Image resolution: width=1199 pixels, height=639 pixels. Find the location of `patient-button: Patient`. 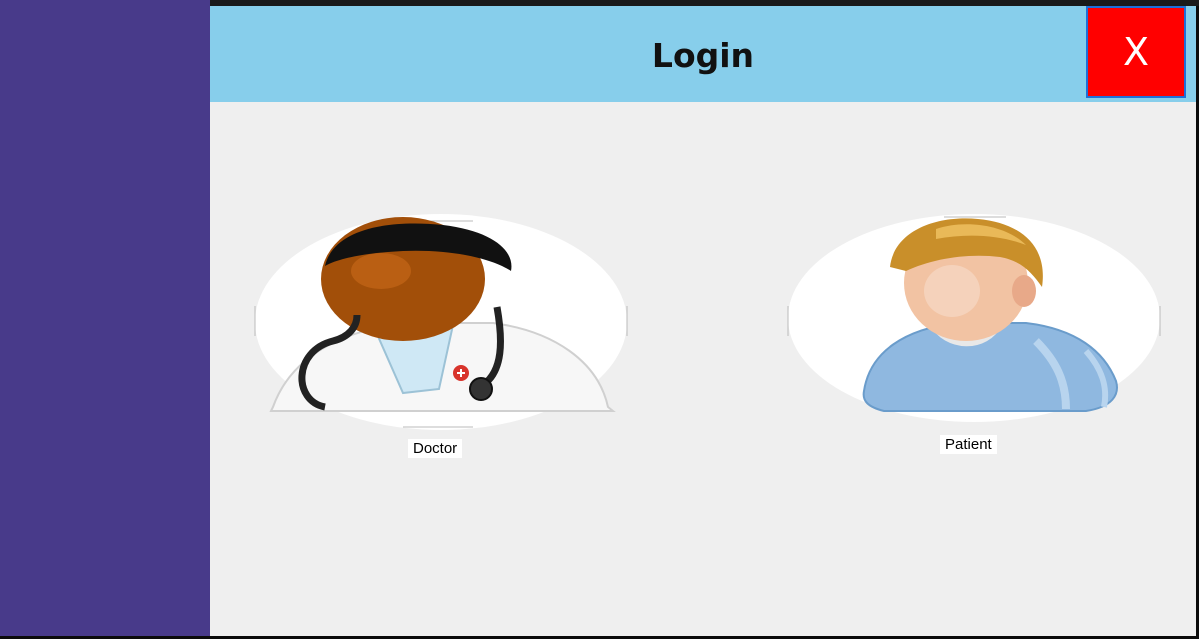

patient-button: Patient is located at coordinates (974, 332).